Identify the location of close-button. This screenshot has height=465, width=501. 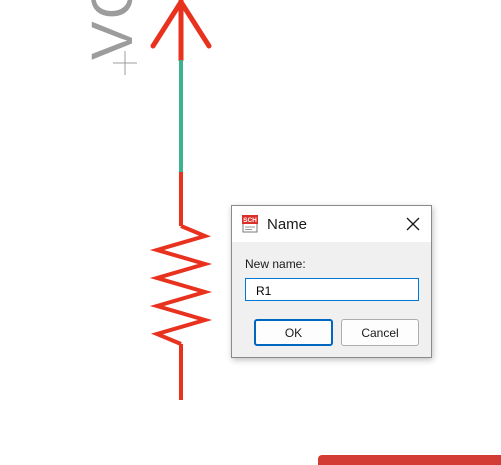
(413, 224).